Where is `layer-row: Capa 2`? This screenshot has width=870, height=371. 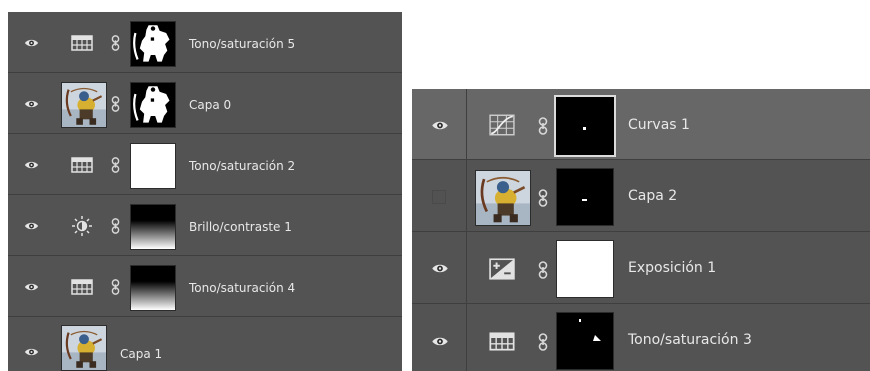
layer-row: Capa 2 is located at coordinates (641, 196).